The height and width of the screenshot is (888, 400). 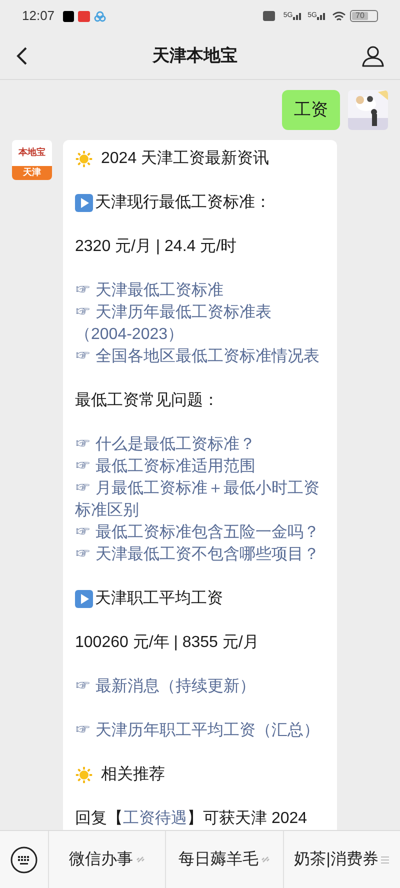 I want to click on menu-icon, so click(x=385, y=860).